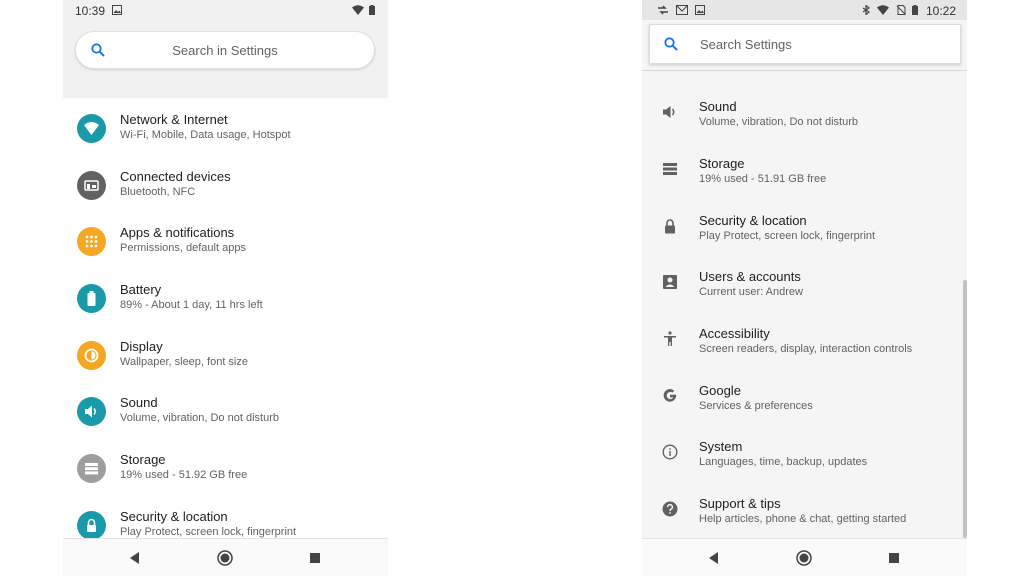  What do you see at coordinates (671, 44) in the screenshot?
I see `search-icon` at bounding box center [671, 44].